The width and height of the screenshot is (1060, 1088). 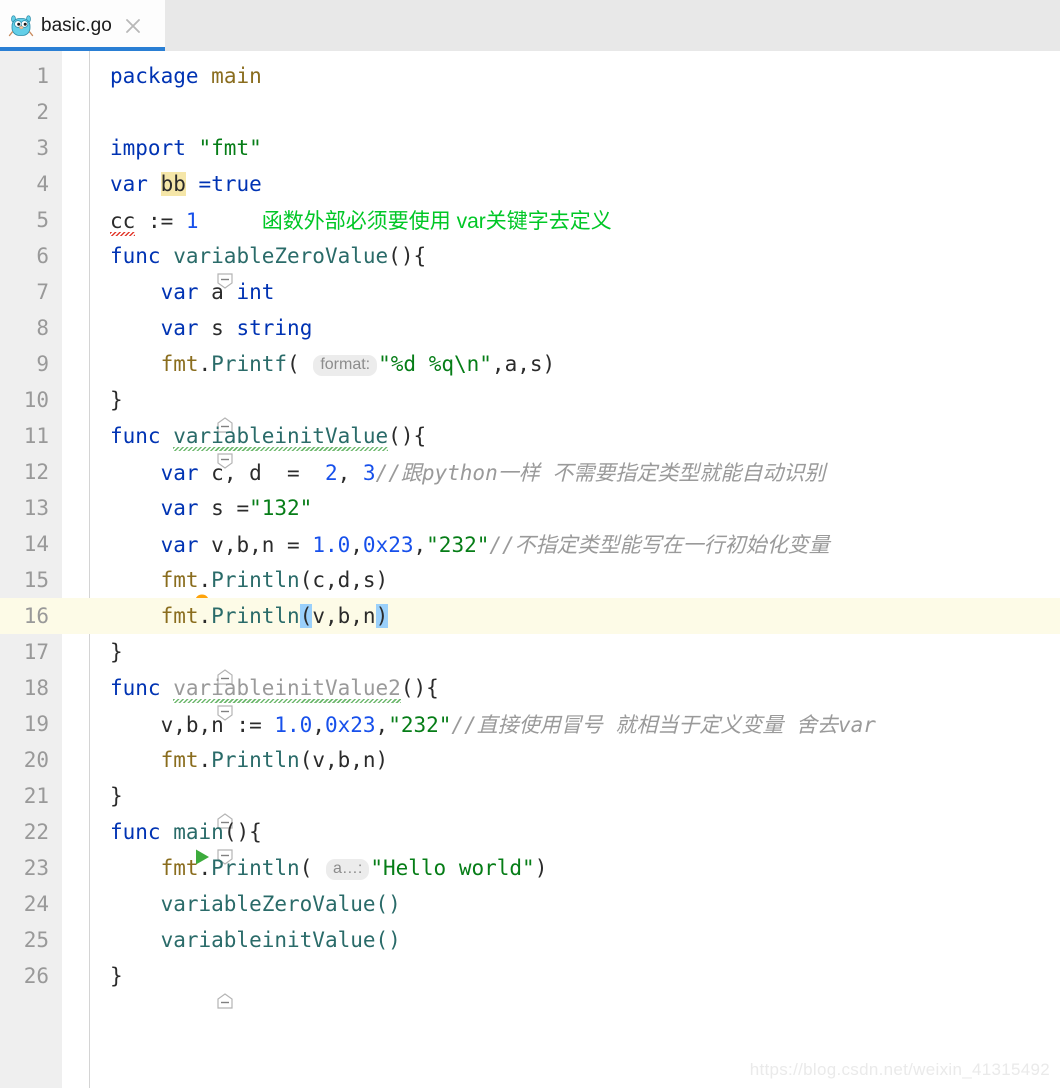 I want to click on code-line: 18 func variableinitValue2(){, so click(x=530, y=695).